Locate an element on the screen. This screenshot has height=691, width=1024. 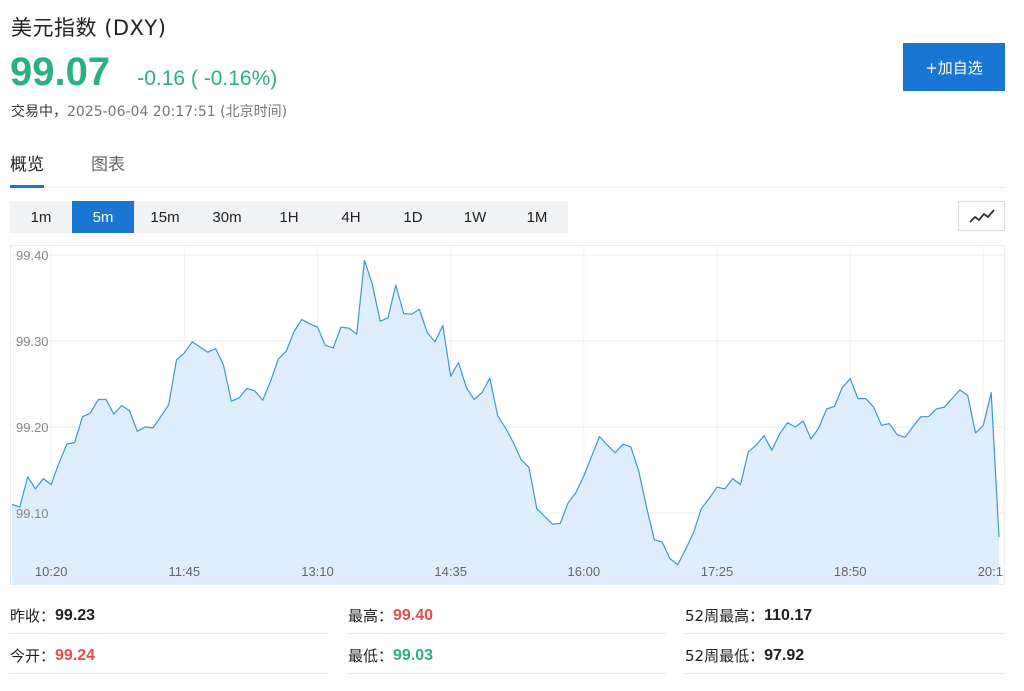
period-5m: 5m is located at coordinates (103, 217).